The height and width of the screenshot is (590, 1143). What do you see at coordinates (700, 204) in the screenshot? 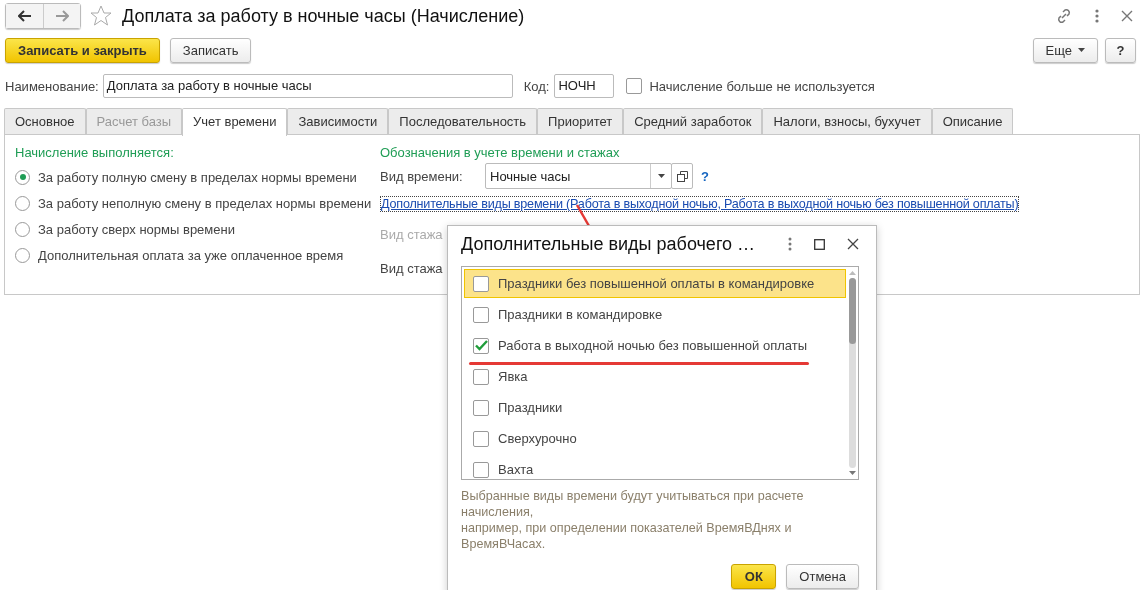
I see `additional-times-link: Дополнительные виды времени (Работа в выходной ночью, Работа в выходной ночью без повышенной оплаты)` at bounding box center [700, 204].